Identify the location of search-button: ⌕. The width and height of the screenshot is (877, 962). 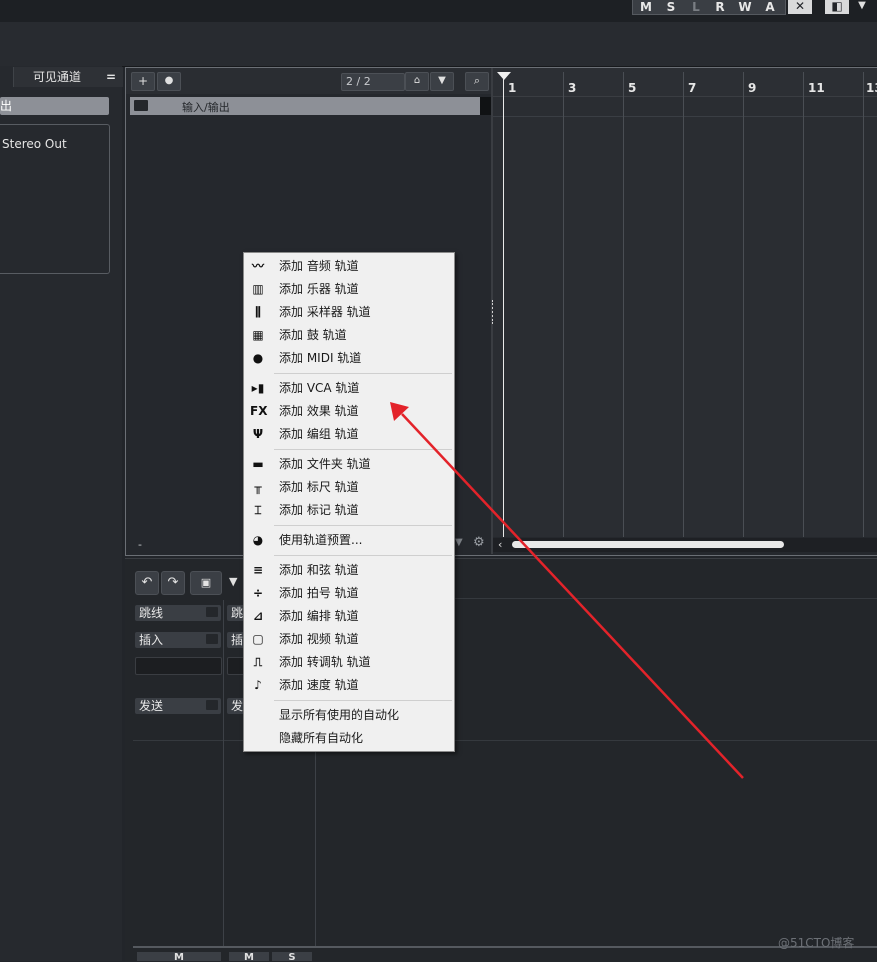
(477, 81).